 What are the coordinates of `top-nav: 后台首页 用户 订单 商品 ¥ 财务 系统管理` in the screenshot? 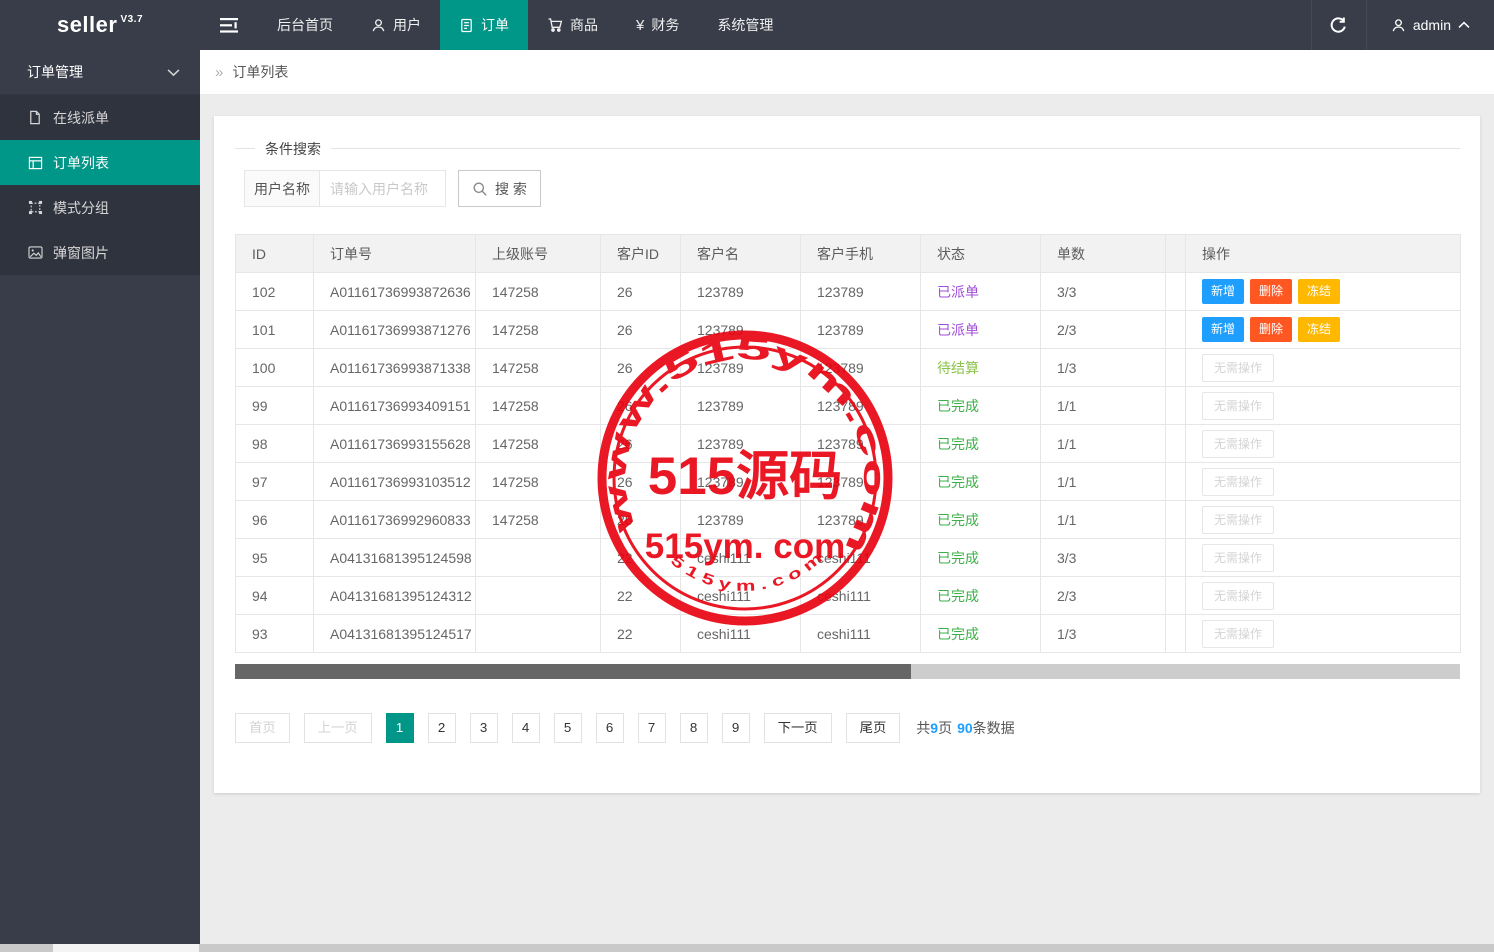 It's located at (525, 25).